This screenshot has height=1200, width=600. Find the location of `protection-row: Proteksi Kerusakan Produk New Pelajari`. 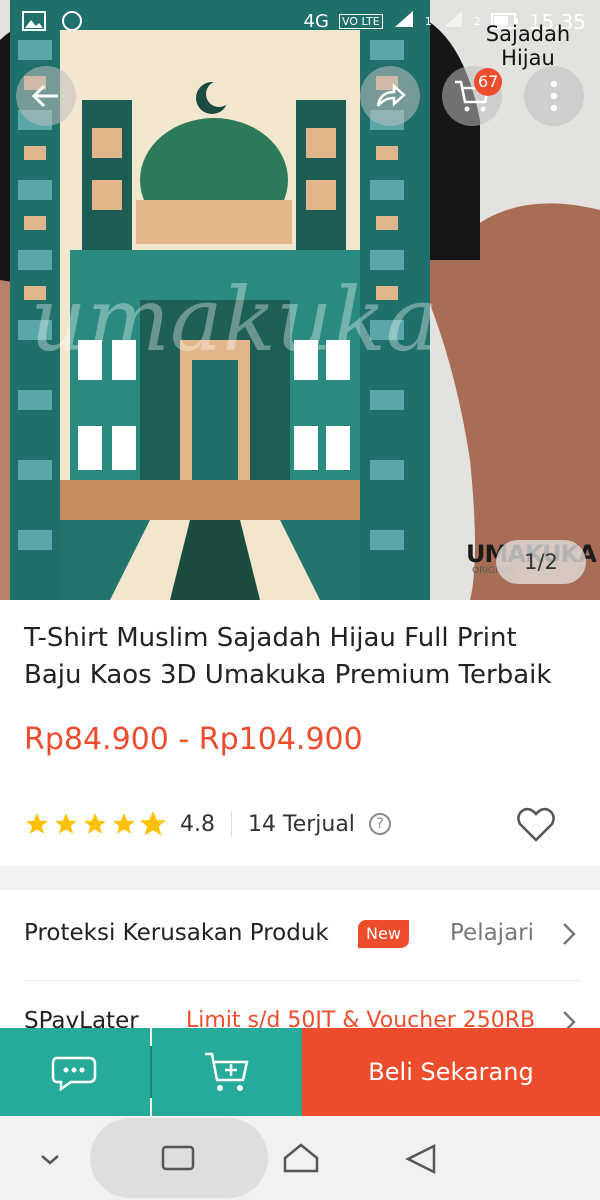

protection-row: Proteksi Kerusakan Produk New Pelajari is located at coordinates (302, 935).